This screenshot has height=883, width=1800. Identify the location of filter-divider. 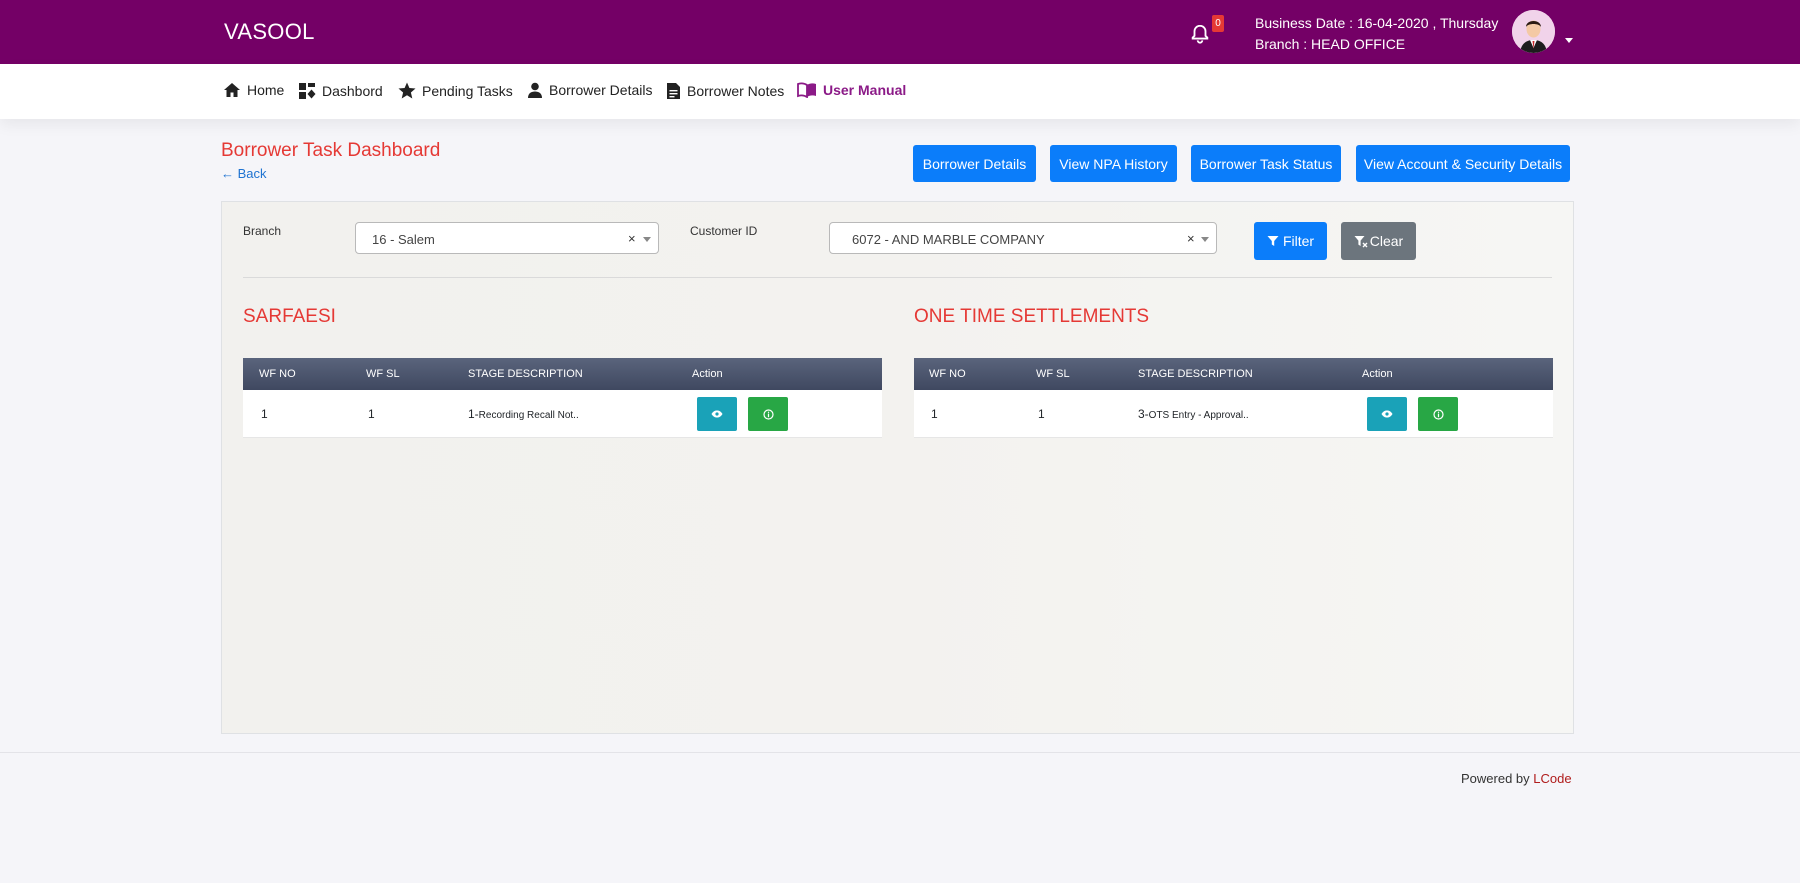
(897, 277).